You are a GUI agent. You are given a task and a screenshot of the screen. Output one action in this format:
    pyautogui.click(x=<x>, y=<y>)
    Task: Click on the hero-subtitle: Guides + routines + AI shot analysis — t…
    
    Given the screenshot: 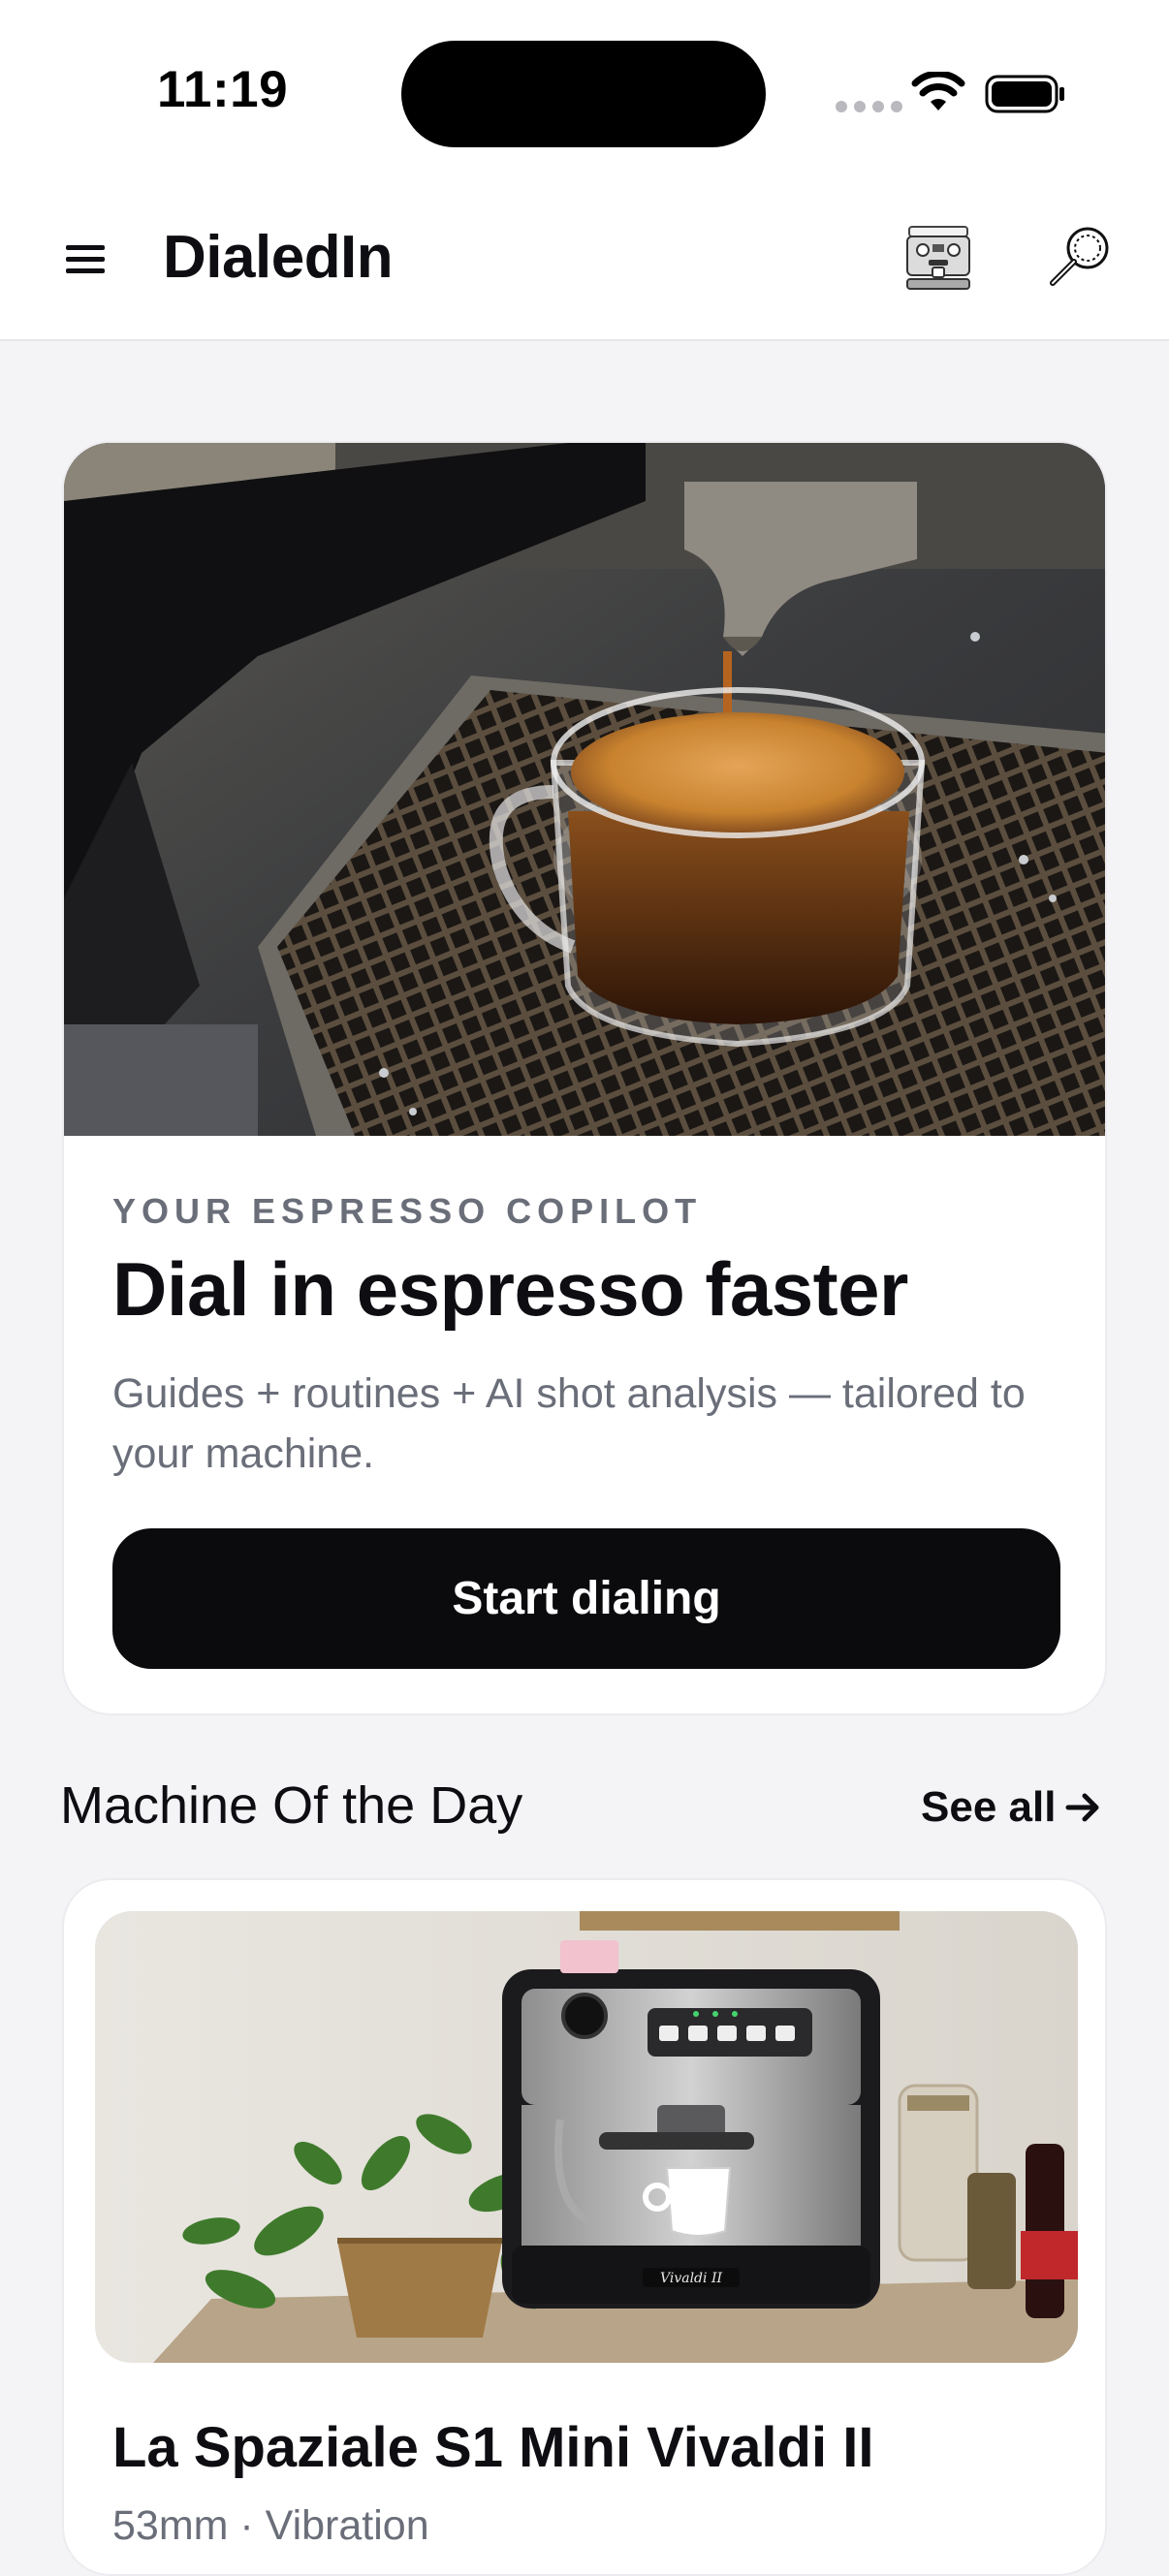 What is the action you would take?
    pyautogui.click(x=569, y=1423)
    